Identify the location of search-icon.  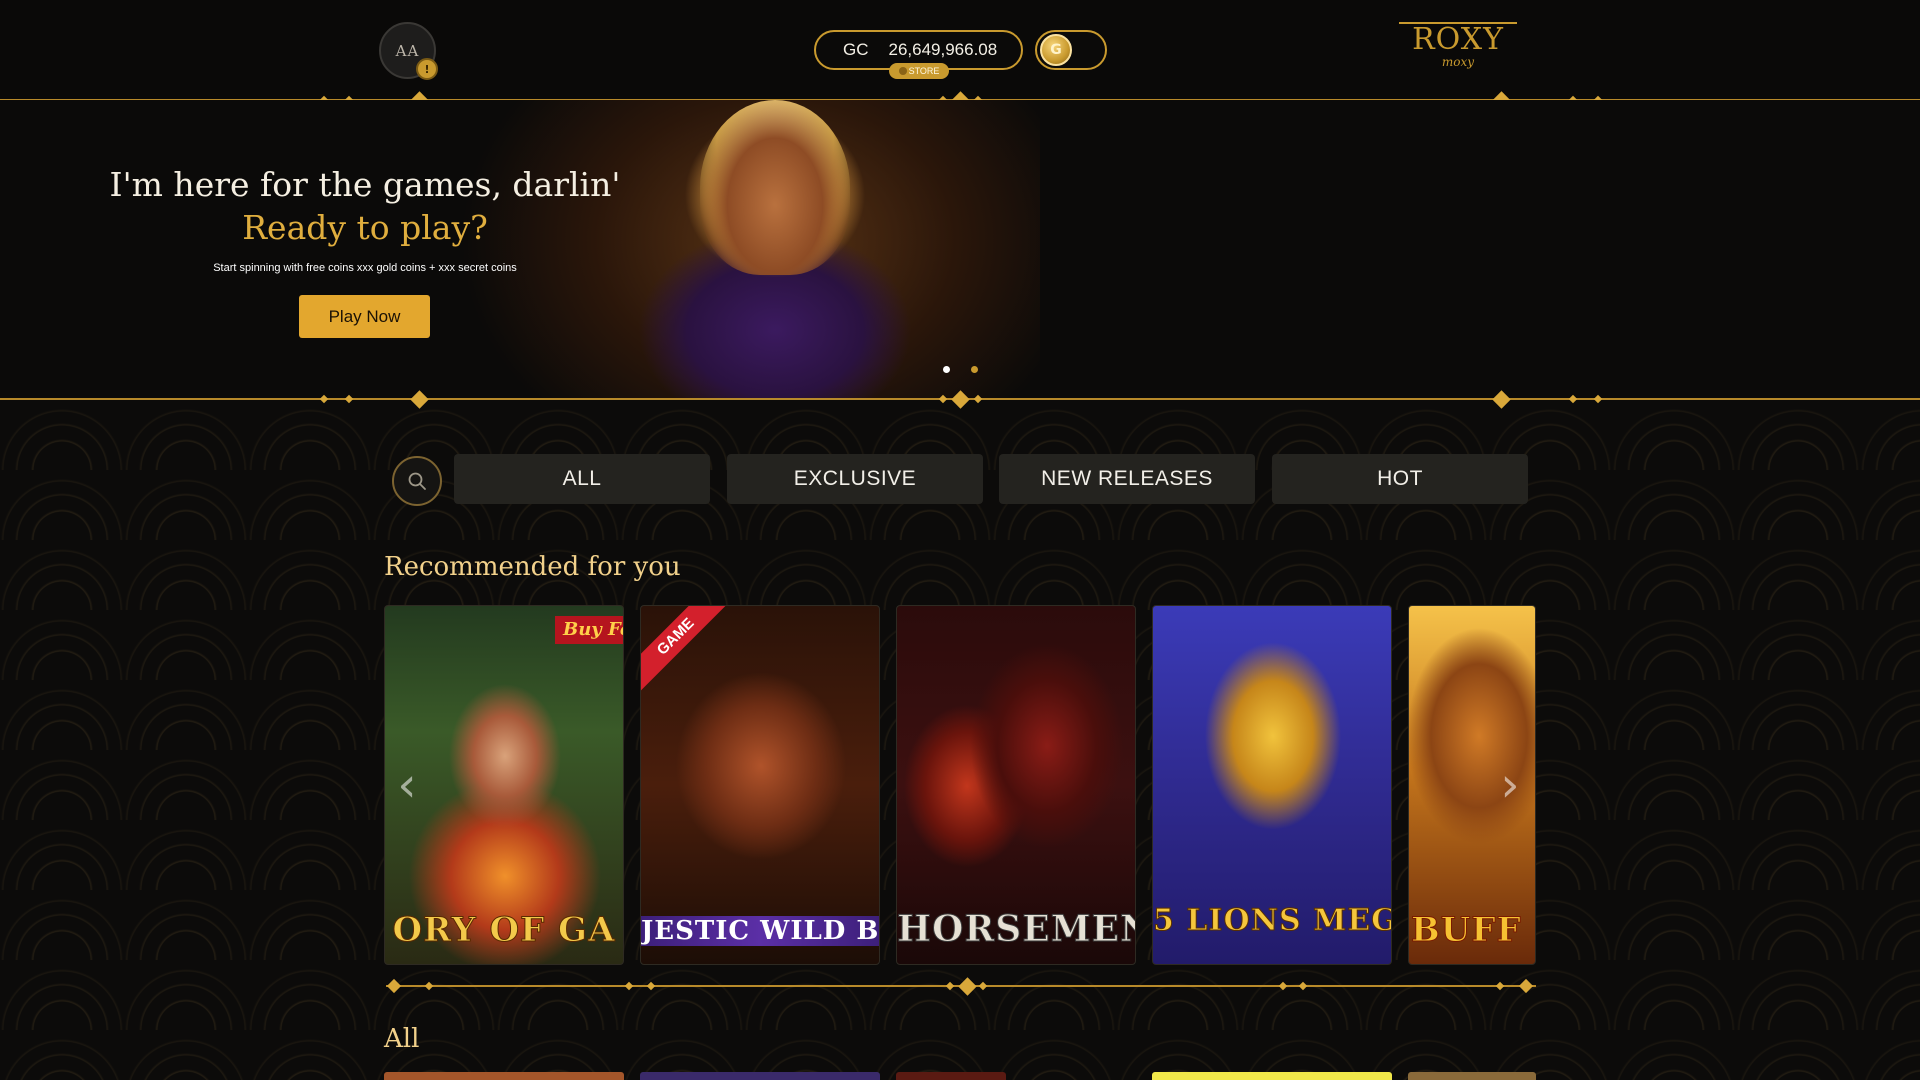
(417, 481).